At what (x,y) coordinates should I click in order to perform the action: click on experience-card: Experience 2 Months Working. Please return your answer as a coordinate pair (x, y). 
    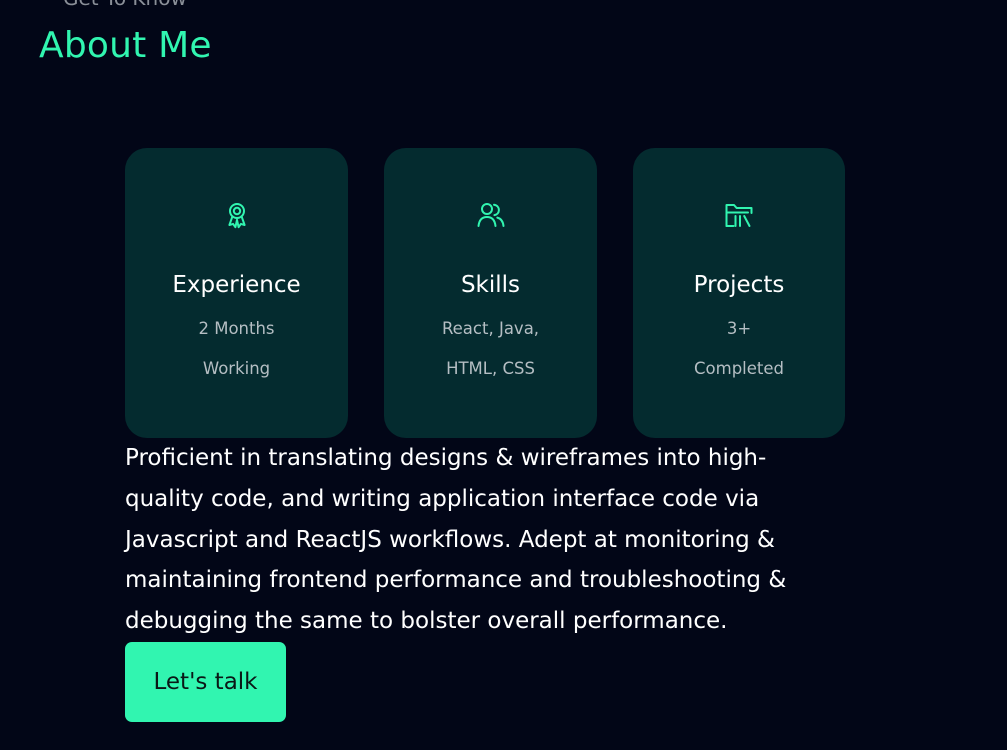
    Looking at the image, I should click on (236, 293).